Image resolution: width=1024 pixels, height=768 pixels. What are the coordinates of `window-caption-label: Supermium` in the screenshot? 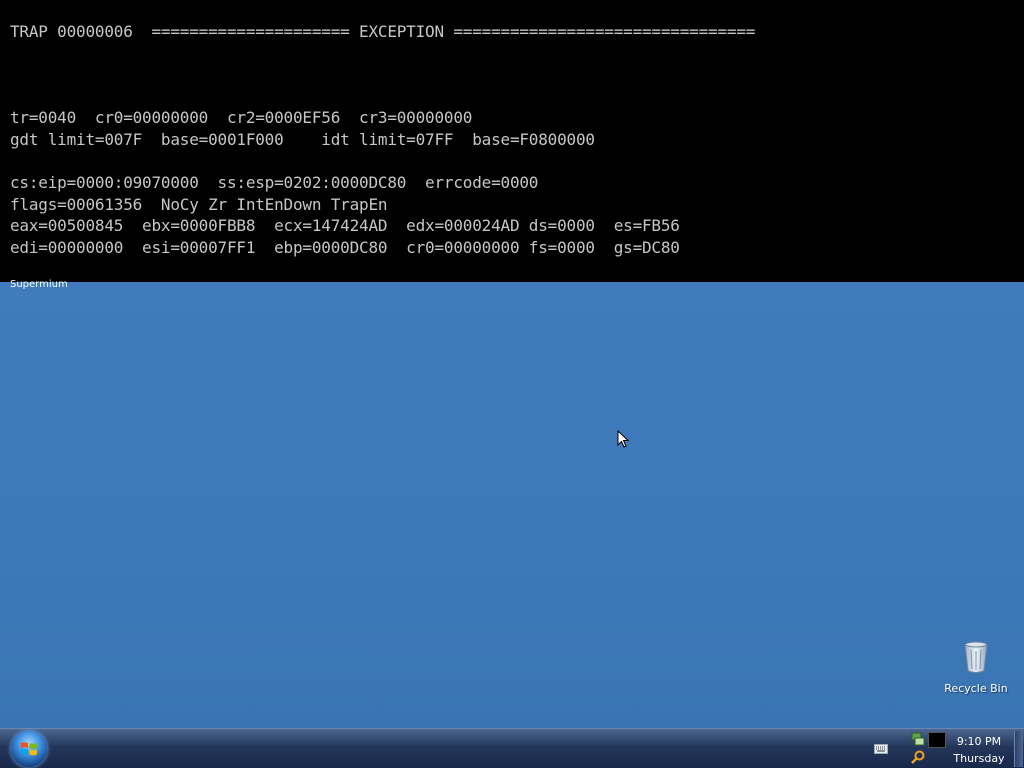 It's located at (39, 284).